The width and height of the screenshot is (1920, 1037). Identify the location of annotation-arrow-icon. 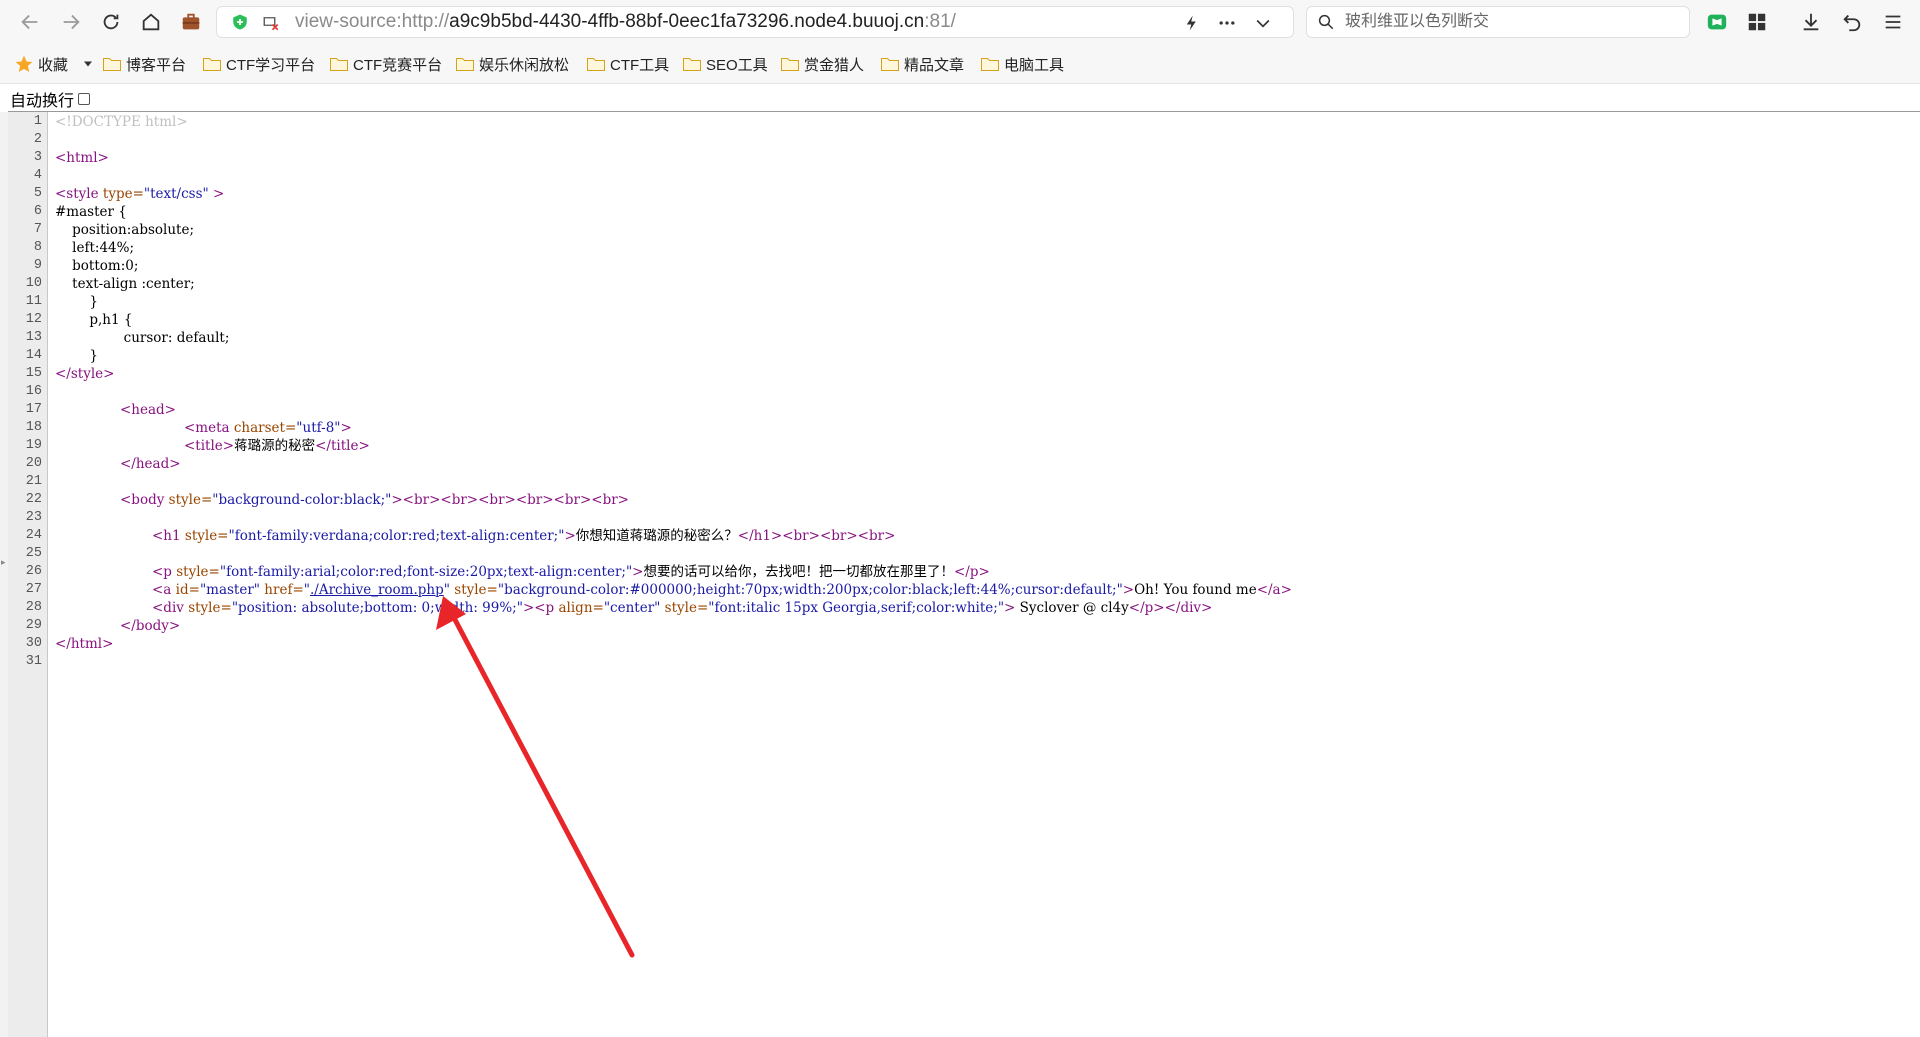
(535, 777).